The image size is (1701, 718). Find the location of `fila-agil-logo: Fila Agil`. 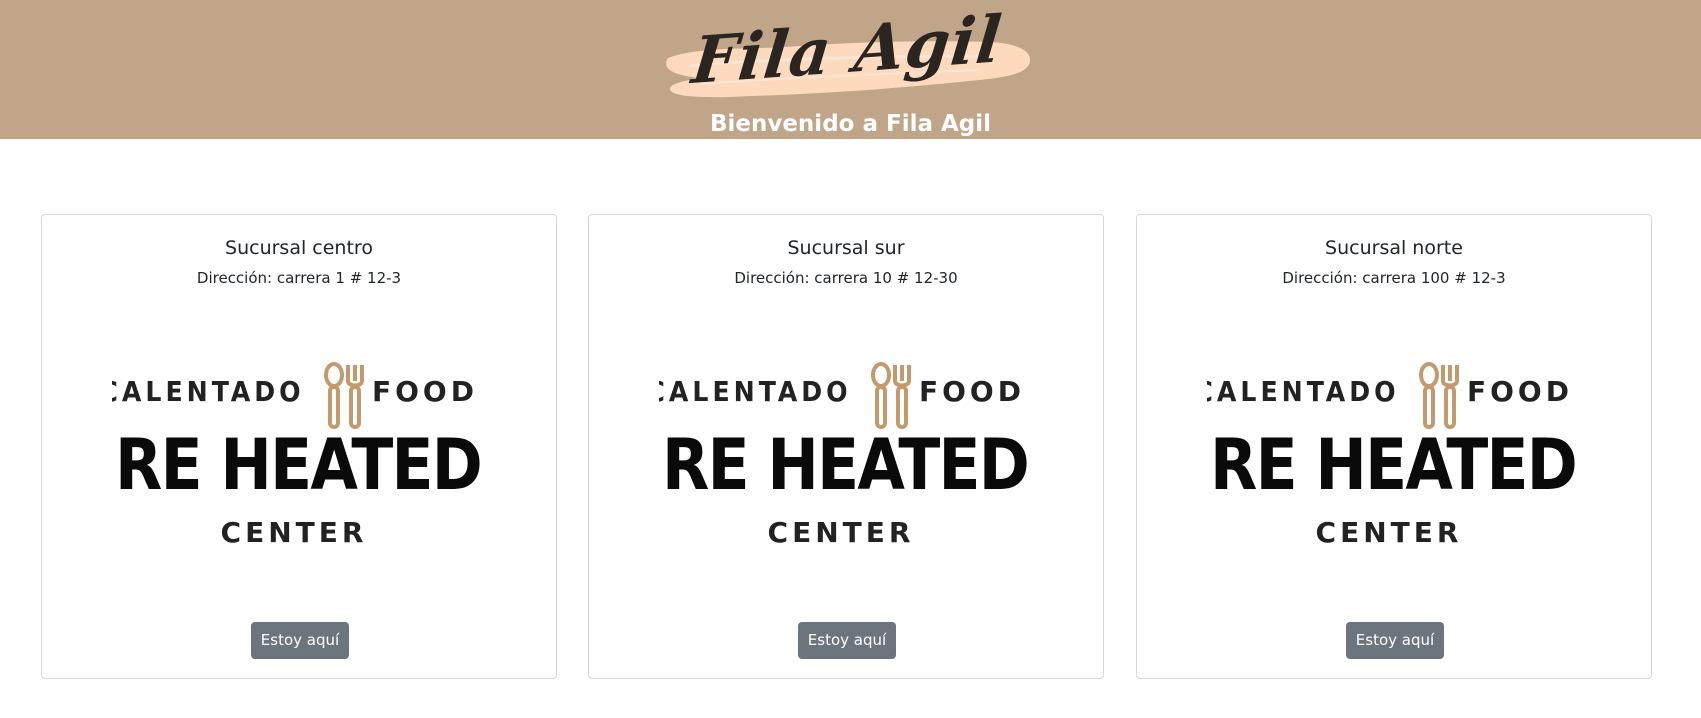

fila-agil-logo: Fila Agil is located at coordinates (847, 57).